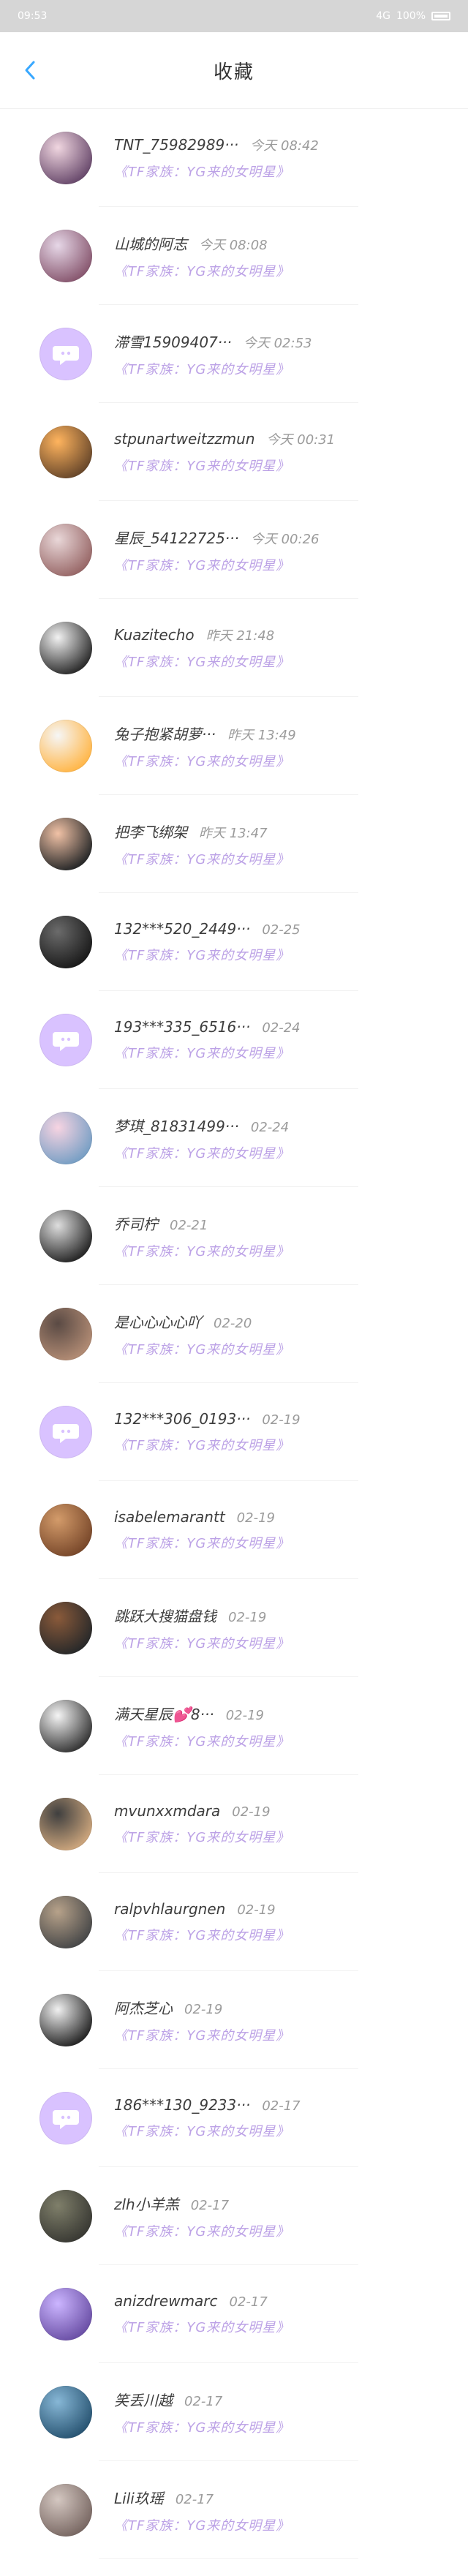 The height and width of the screenshot is (2576, 468). Describe the element at coordinates (154, 635) in the screenshot. I see `user-name: Kuazitecho` at that location.